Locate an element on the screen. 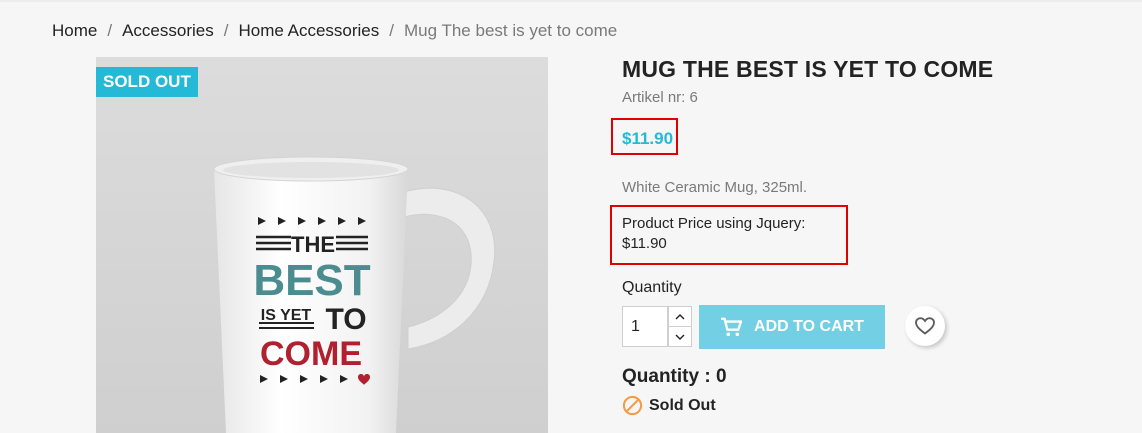 This screenshot has width=1142, height=433. shopping-cart-icon is located at coordinates (732, 327).